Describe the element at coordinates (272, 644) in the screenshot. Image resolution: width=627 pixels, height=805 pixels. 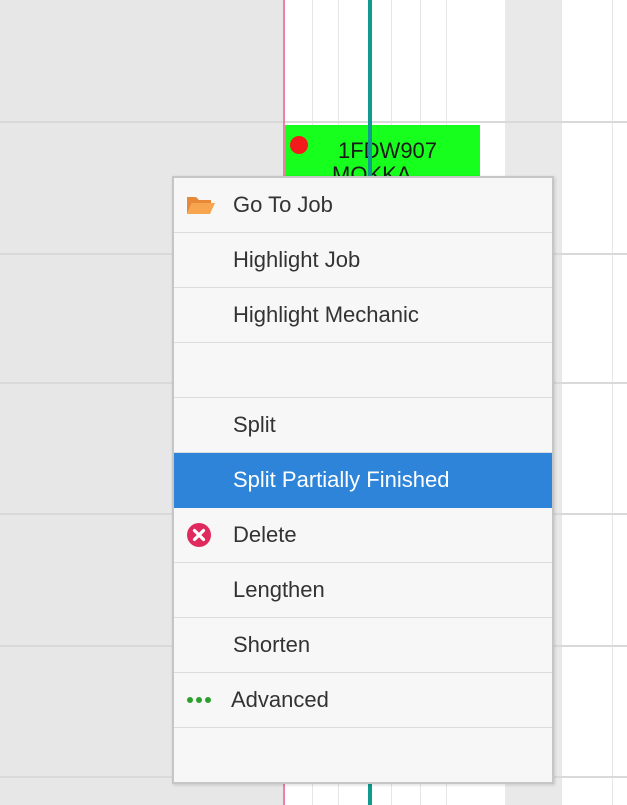
I see `menu-item-label: Shorten` at that location.